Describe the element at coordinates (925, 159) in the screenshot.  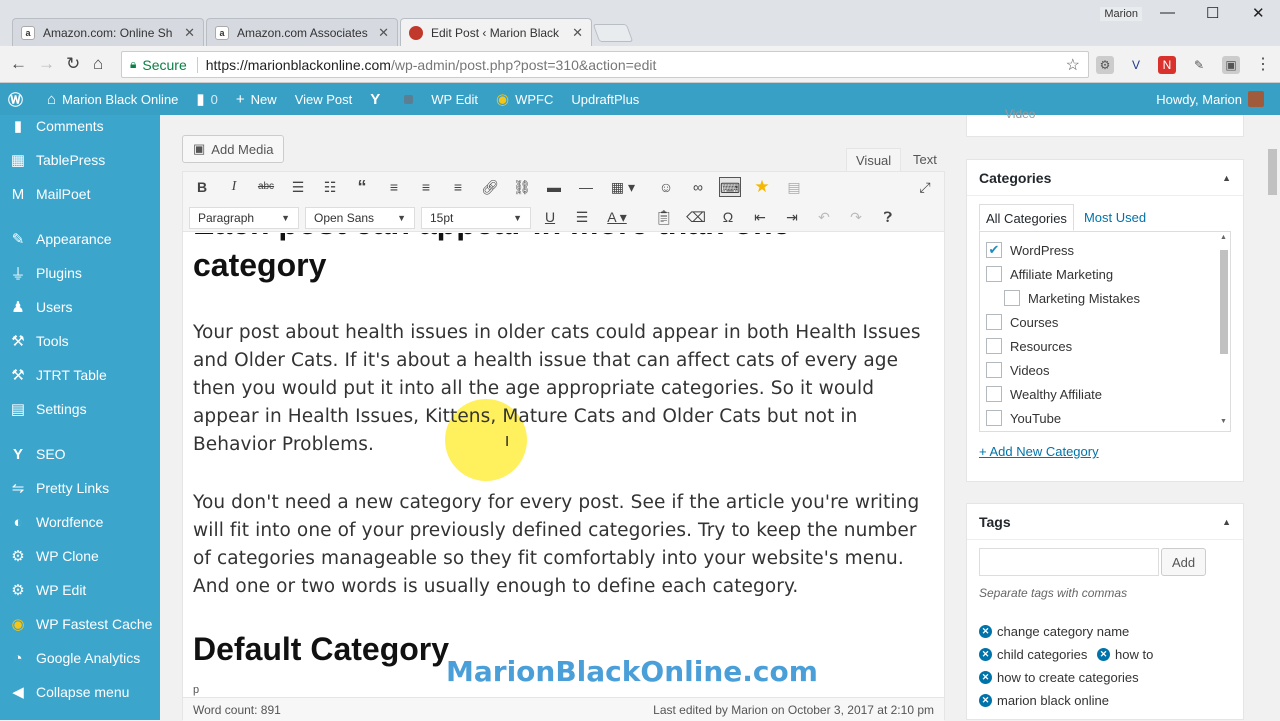
I see `tab-text: Text` at that location.